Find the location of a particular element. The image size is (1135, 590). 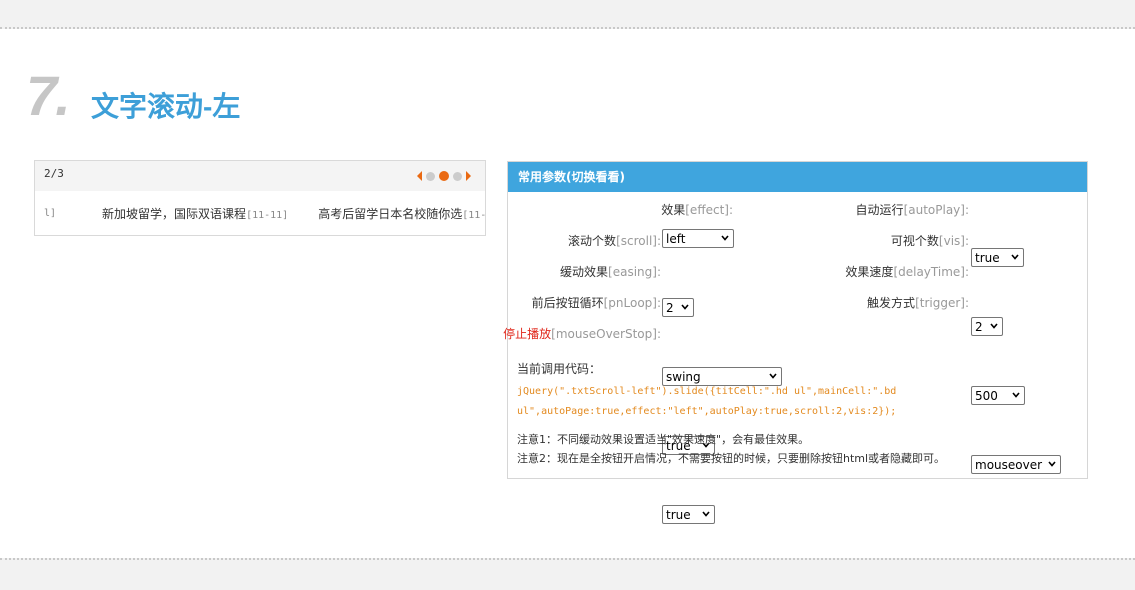

param-trigger: 触发方式[trigger]: is located at coordinates (918, 302).